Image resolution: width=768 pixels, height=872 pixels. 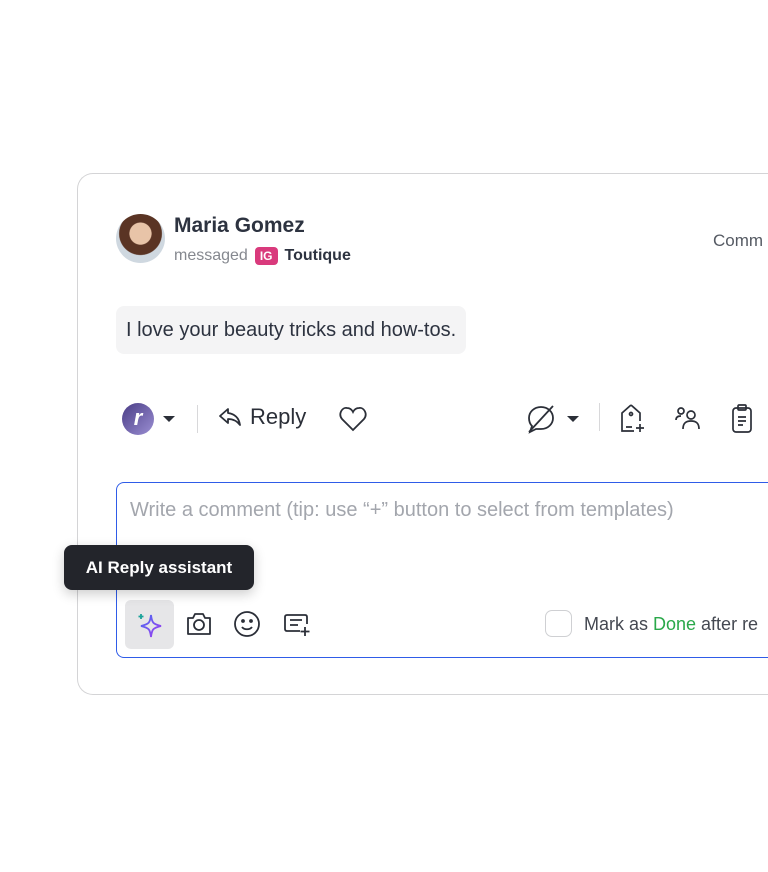 I want to click on message-meta: messaged IG Toutique, so click(x=262, y=256).